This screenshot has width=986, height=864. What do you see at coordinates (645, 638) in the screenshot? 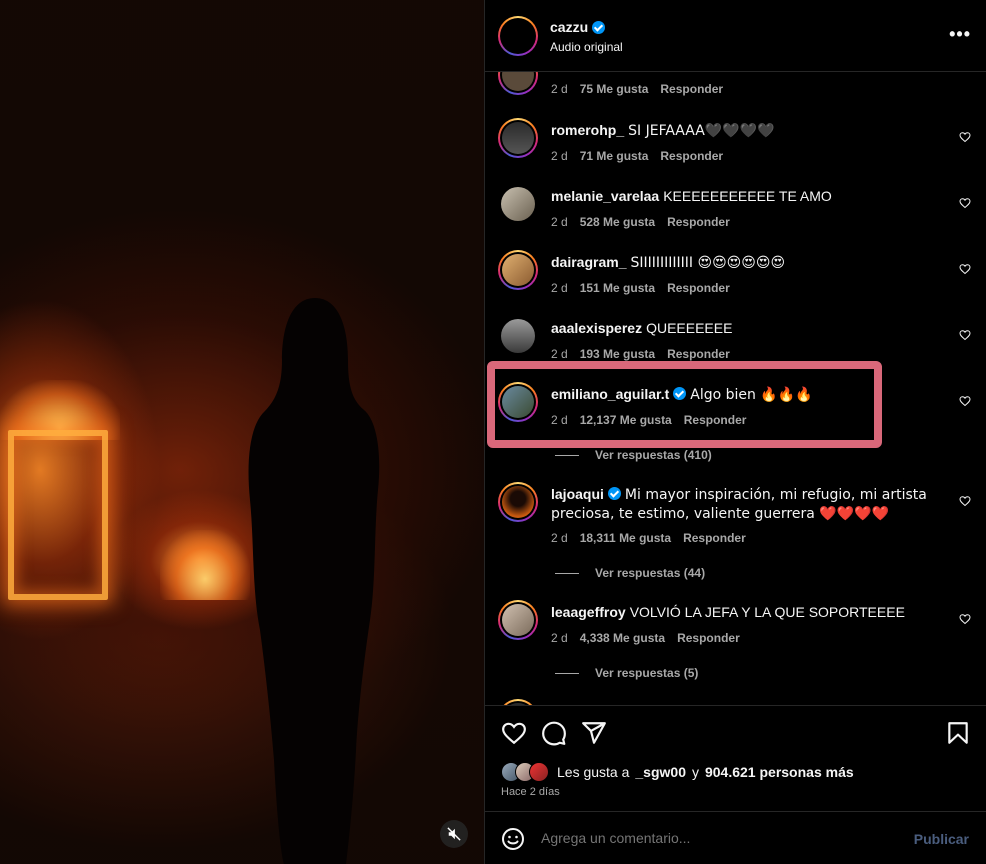
I see `comment-meta: 2 d 4,338 Me gusta Responder` at bounding box center [645, 638].